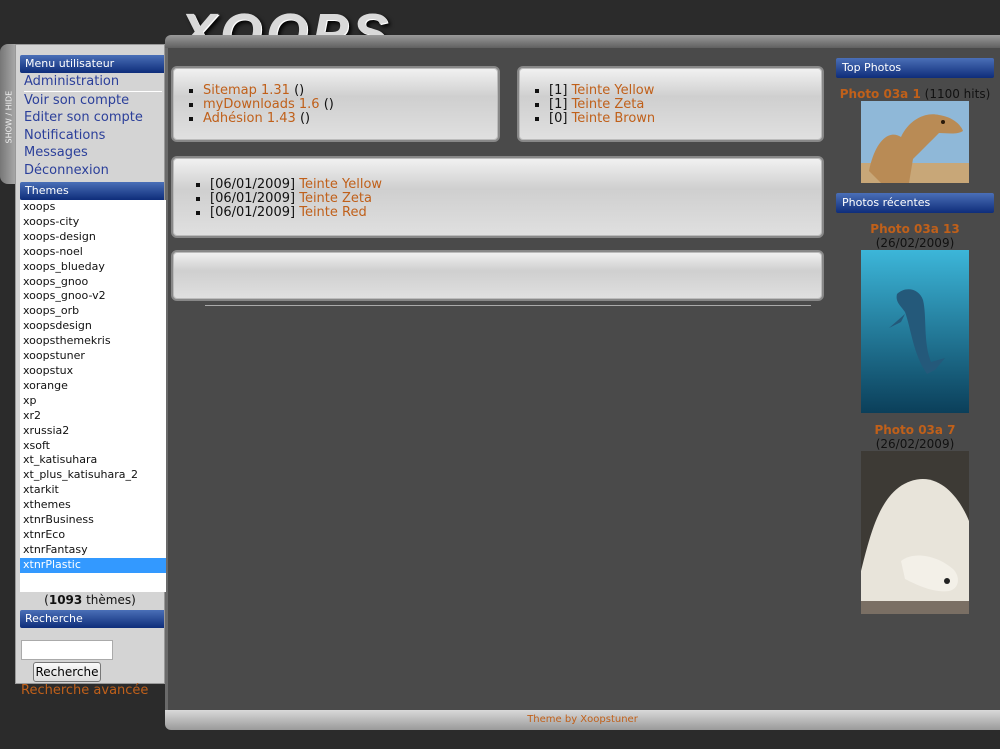 Image resolution: width=1000 pixels, height=749 pixels. What do you see at coordinates (685, 119) in the screenshot?
I see `list-item: [0] Teinte Brown` at bounding box center [685, 119].